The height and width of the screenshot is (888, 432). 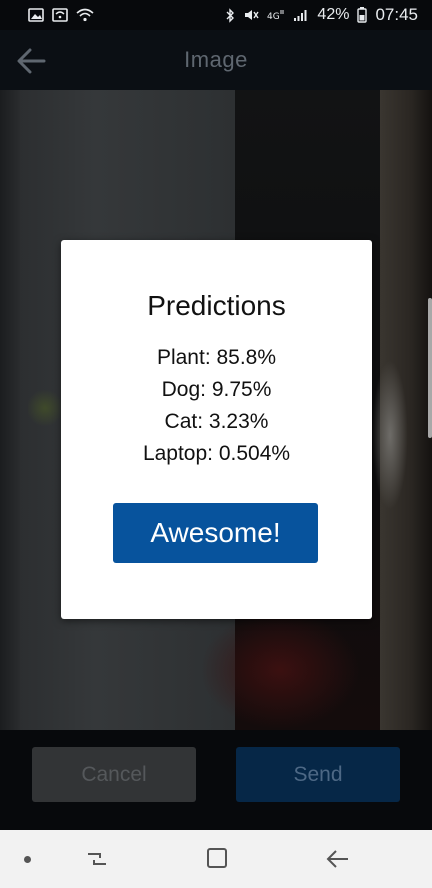 What do you see at coordinates (216, 780) in the screenshot?
I see `action-bar: Cancel Send` at bounding box center [216, 780].